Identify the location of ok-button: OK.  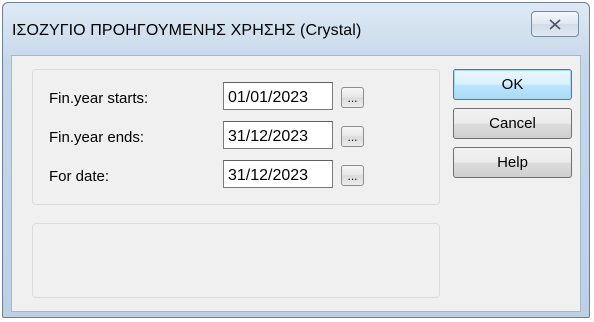
(512, 84).